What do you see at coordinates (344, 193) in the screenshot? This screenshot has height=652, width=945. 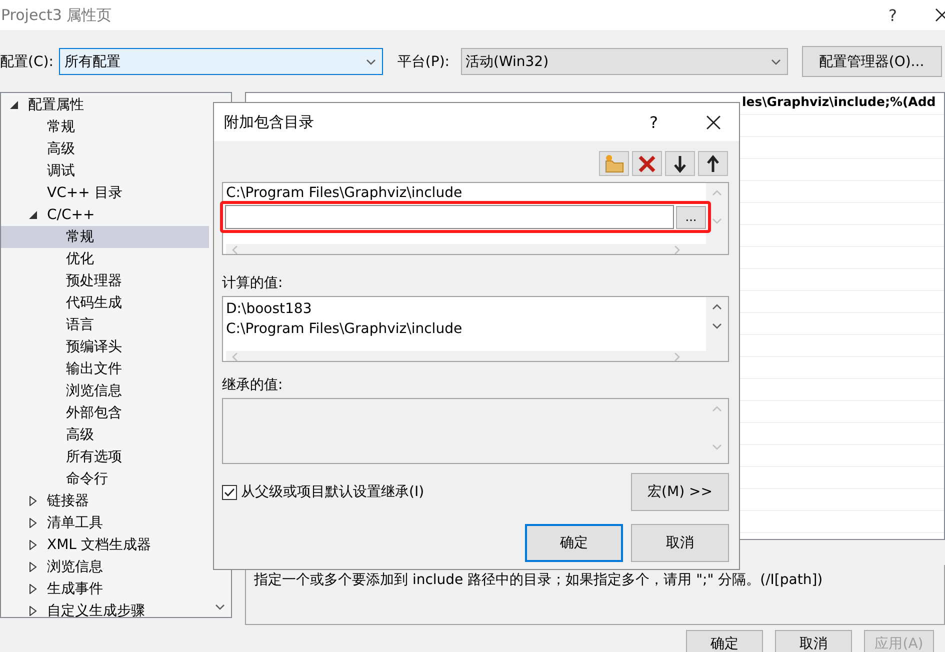 I see `list-entry: C:\Program Files\Graphviz\include` at bounding box center [344, 193].